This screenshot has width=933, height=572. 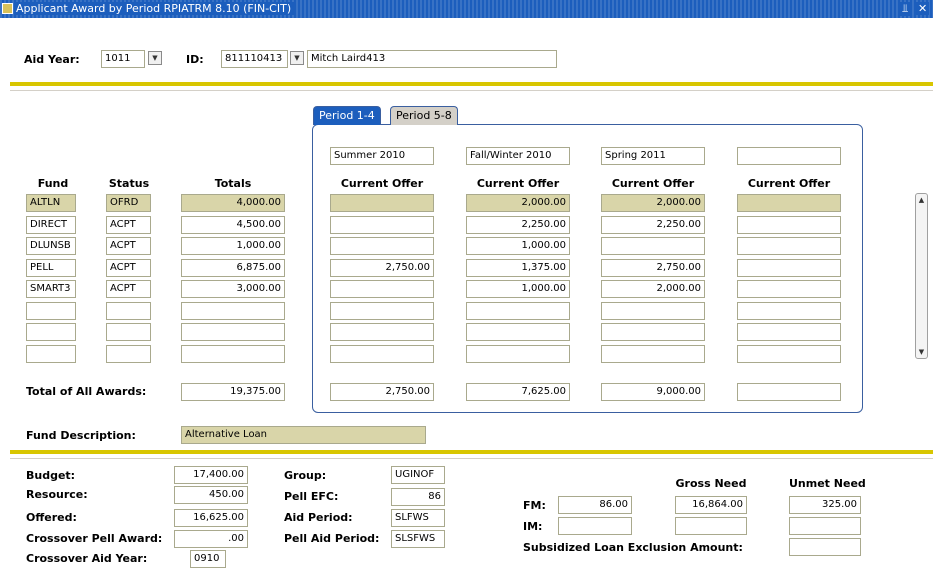 I want to click on resource-field: 450.00, so click(x=211, y=495).